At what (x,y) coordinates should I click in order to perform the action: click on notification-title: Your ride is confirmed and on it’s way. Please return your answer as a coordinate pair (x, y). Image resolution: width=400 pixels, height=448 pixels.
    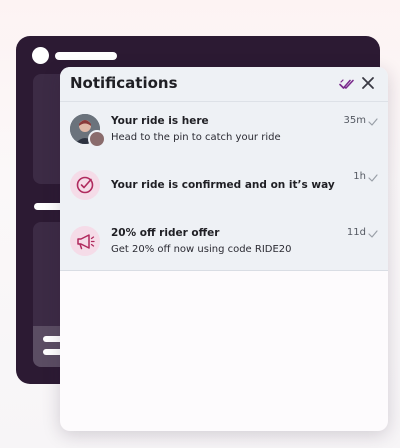
    Looking at the image, I should click on (223, 185).